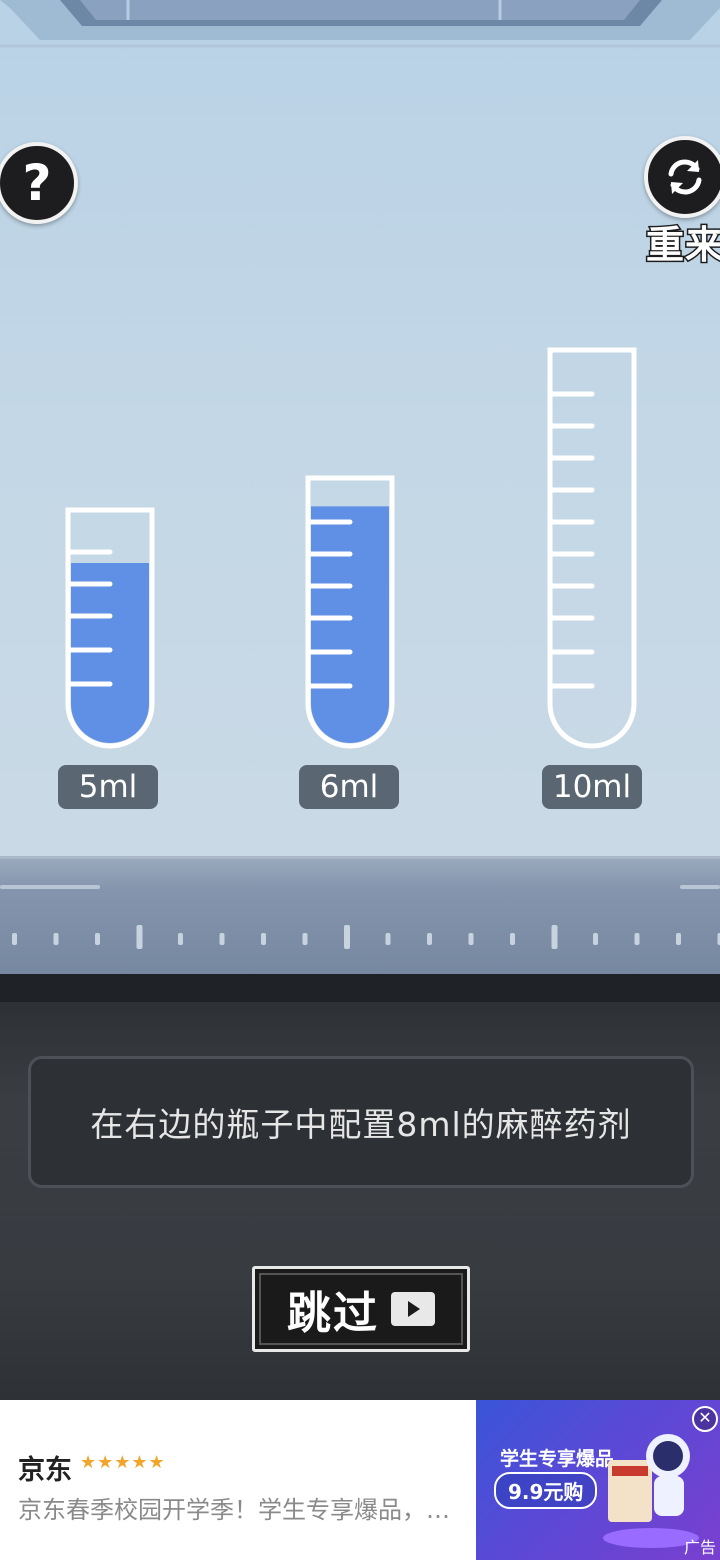 This screenshot has height=1560, width=720. What do you see at coordinates (682, 241) in the screenshot?
I see `restart-label: 重来` at bounding box center [682, 241].